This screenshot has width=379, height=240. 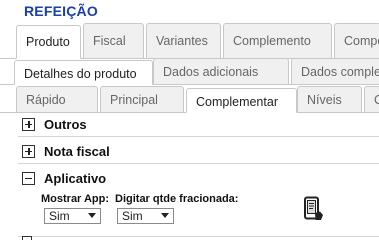 I want to click on section-label: Nota fiscal, so click(x=77, y=151).